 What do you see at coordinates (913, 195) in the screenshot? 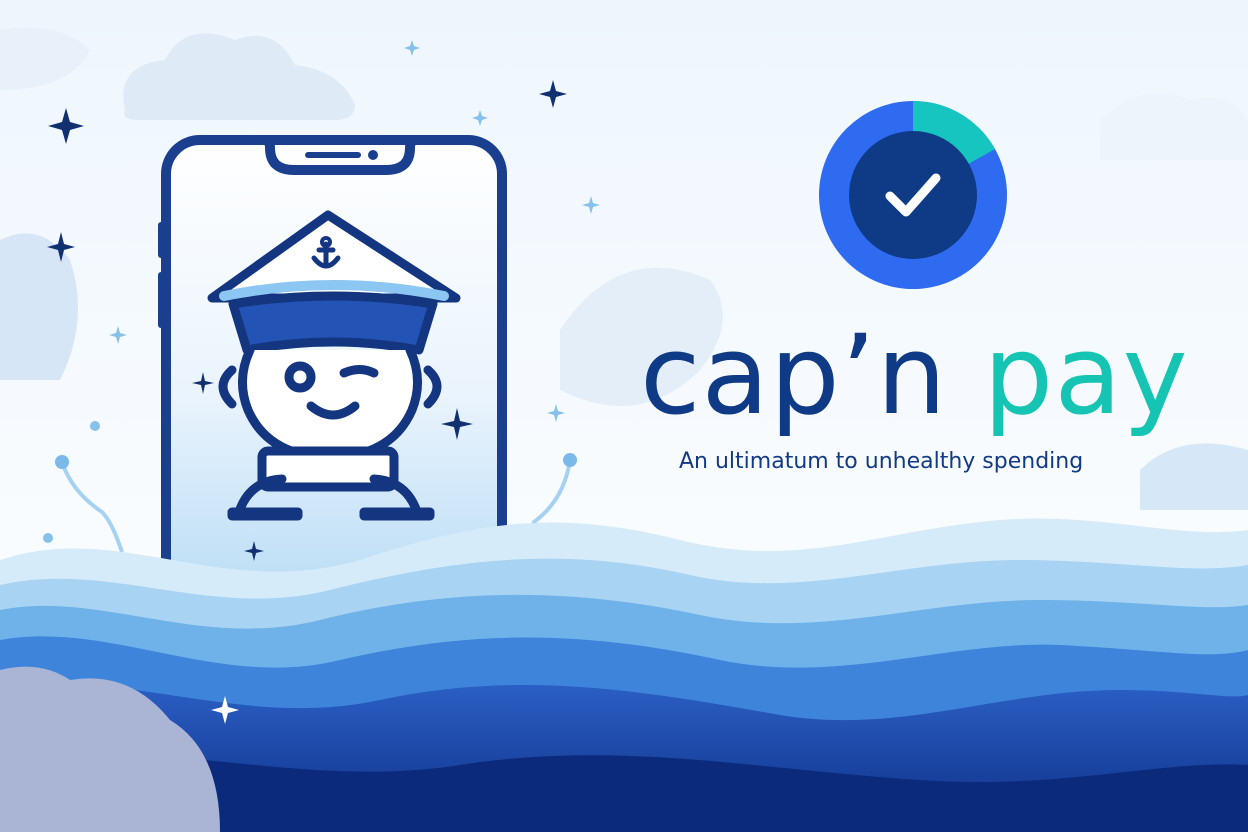
I see `checkmark-ring-icon` at bounding box center [913, 195].